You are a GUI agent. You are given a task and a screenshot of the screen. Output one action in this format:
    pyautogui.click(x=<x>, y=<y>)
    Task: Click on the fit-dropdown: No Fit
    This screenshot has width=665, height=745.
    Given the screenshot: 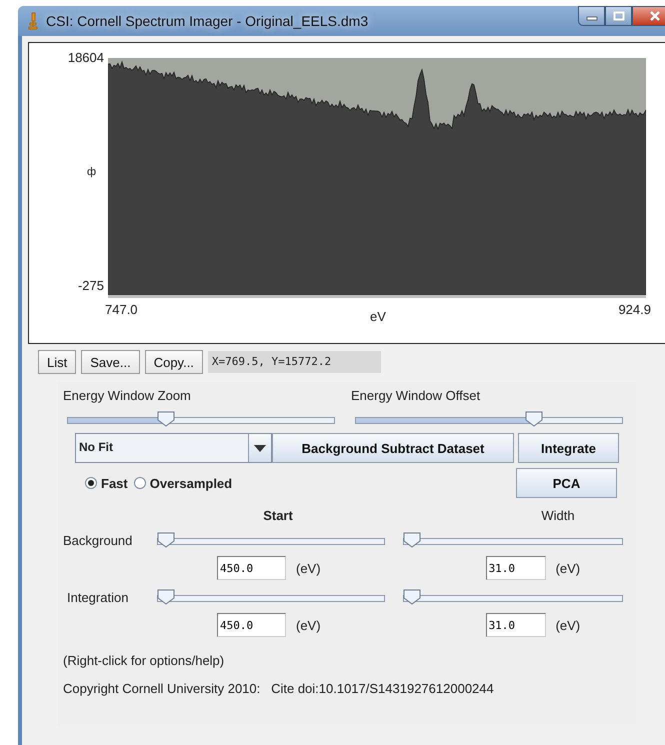 What is the action you would take?
    pyautogui.click(x=173, y=448)
    